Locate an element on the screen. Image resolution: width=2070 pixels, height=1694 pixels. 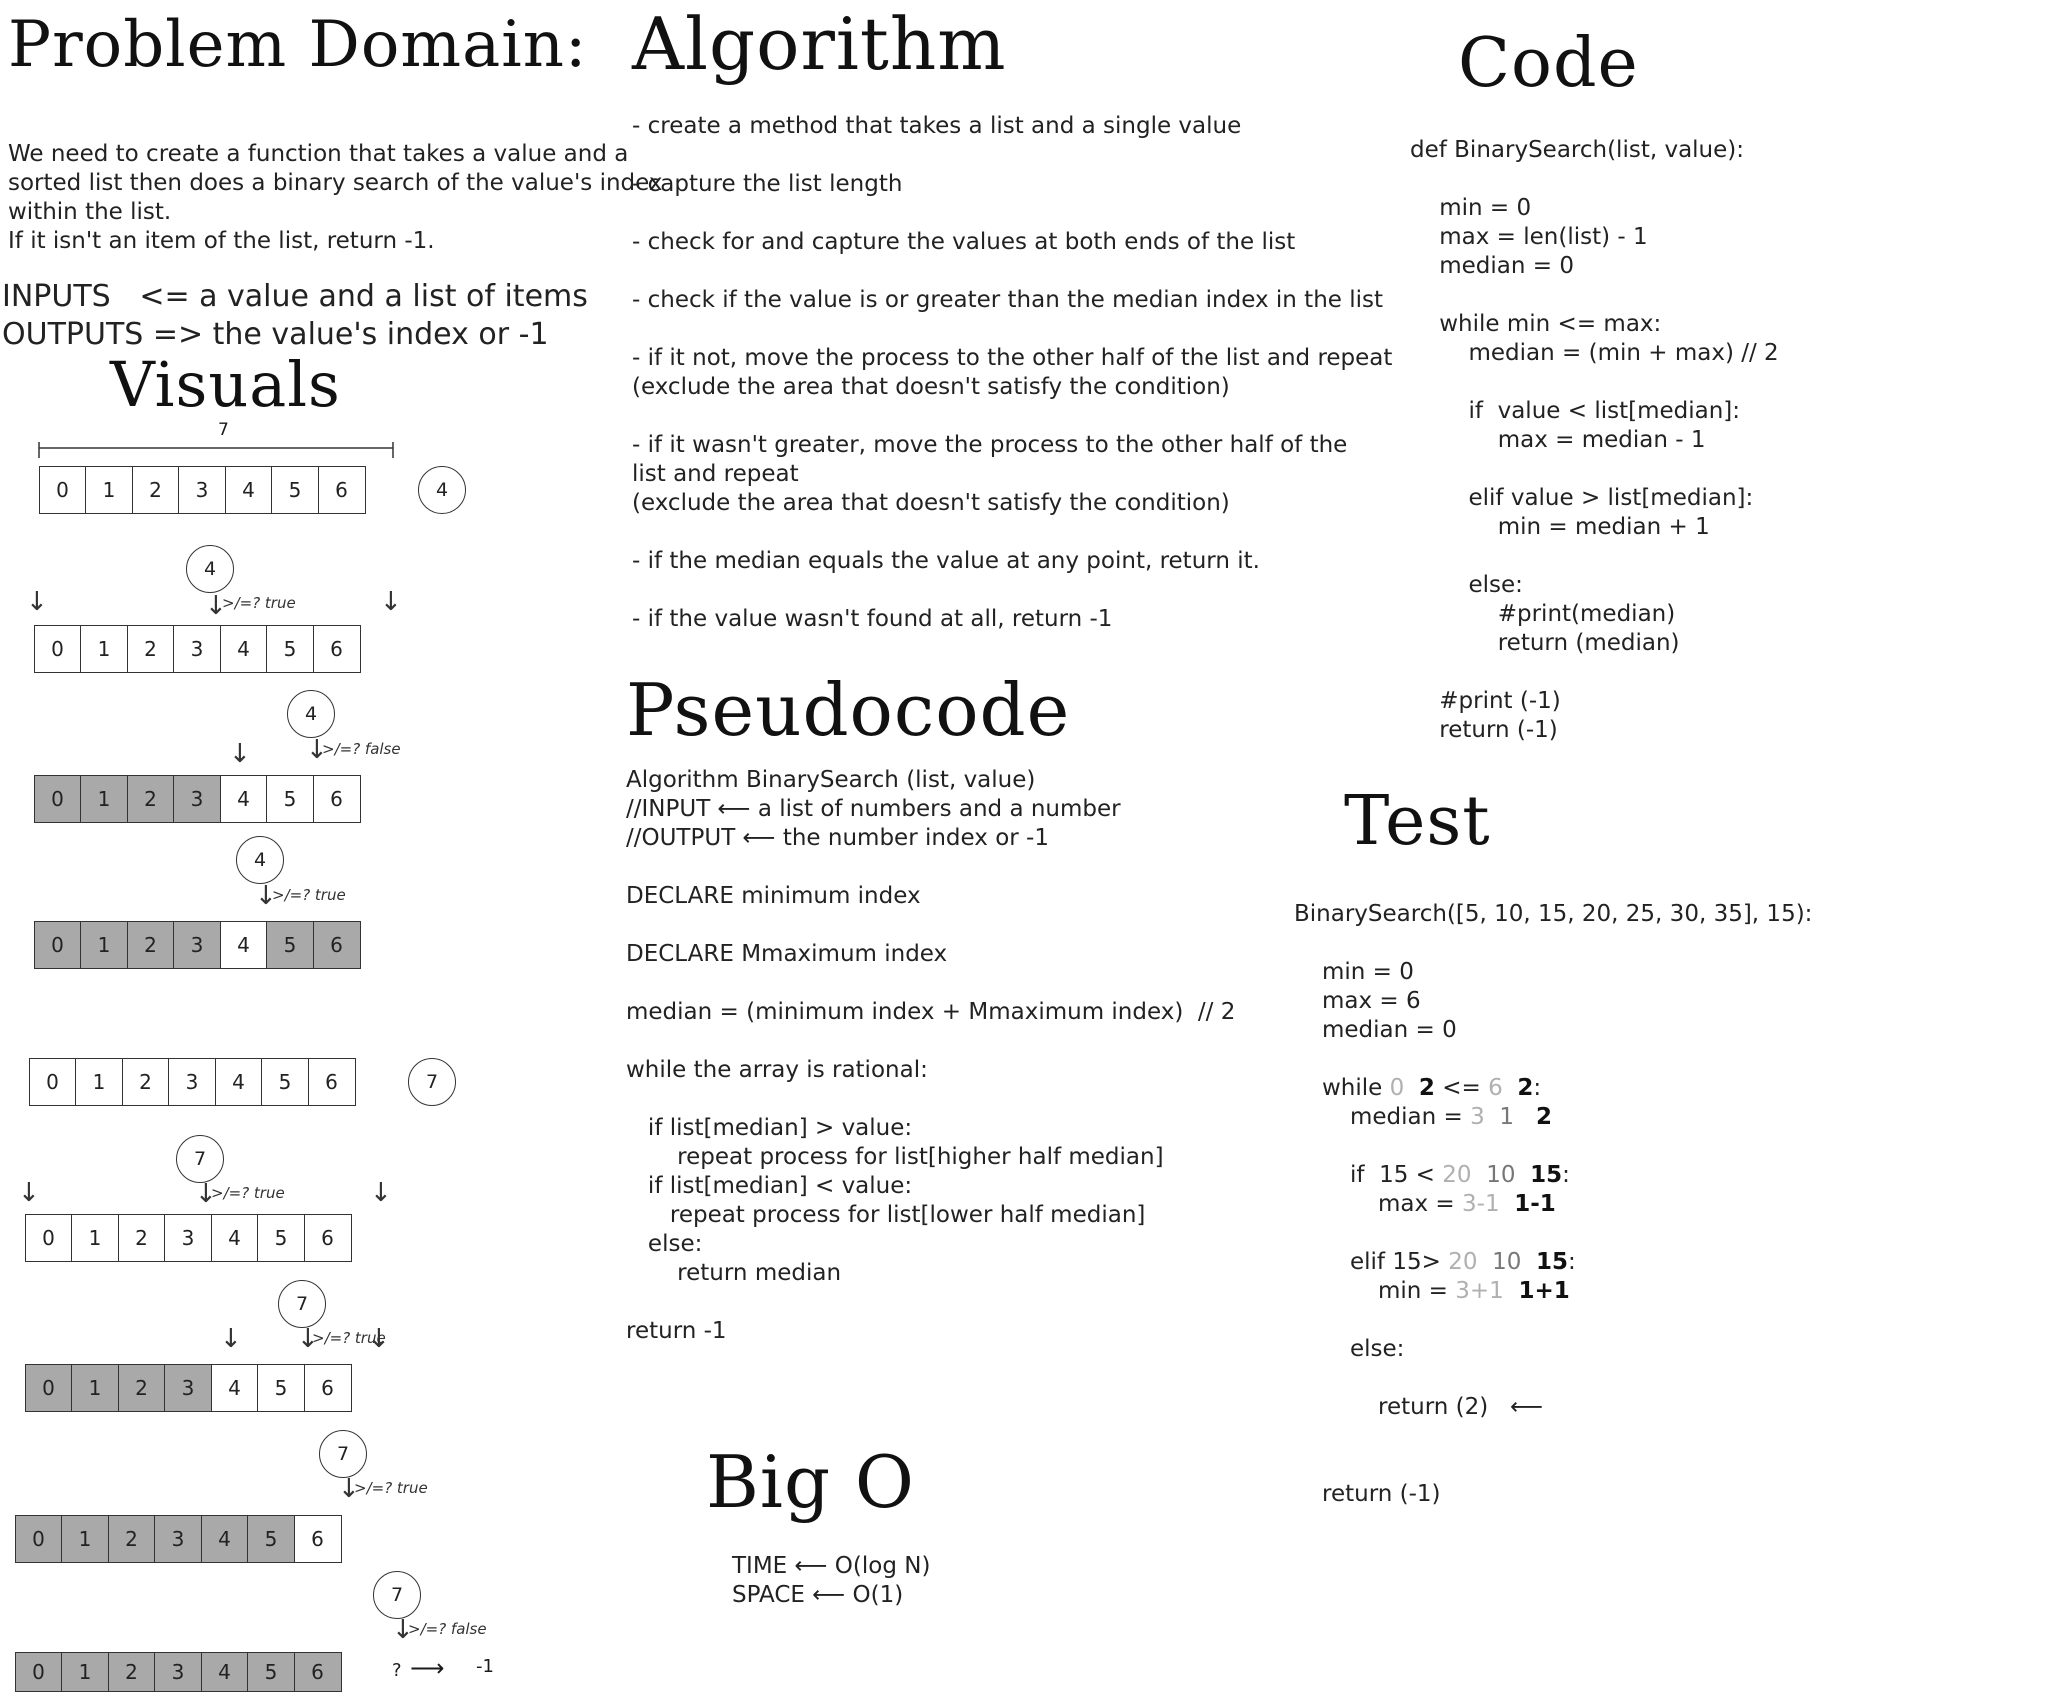
code-line: return (median) is located at coordinates (1545, 643).